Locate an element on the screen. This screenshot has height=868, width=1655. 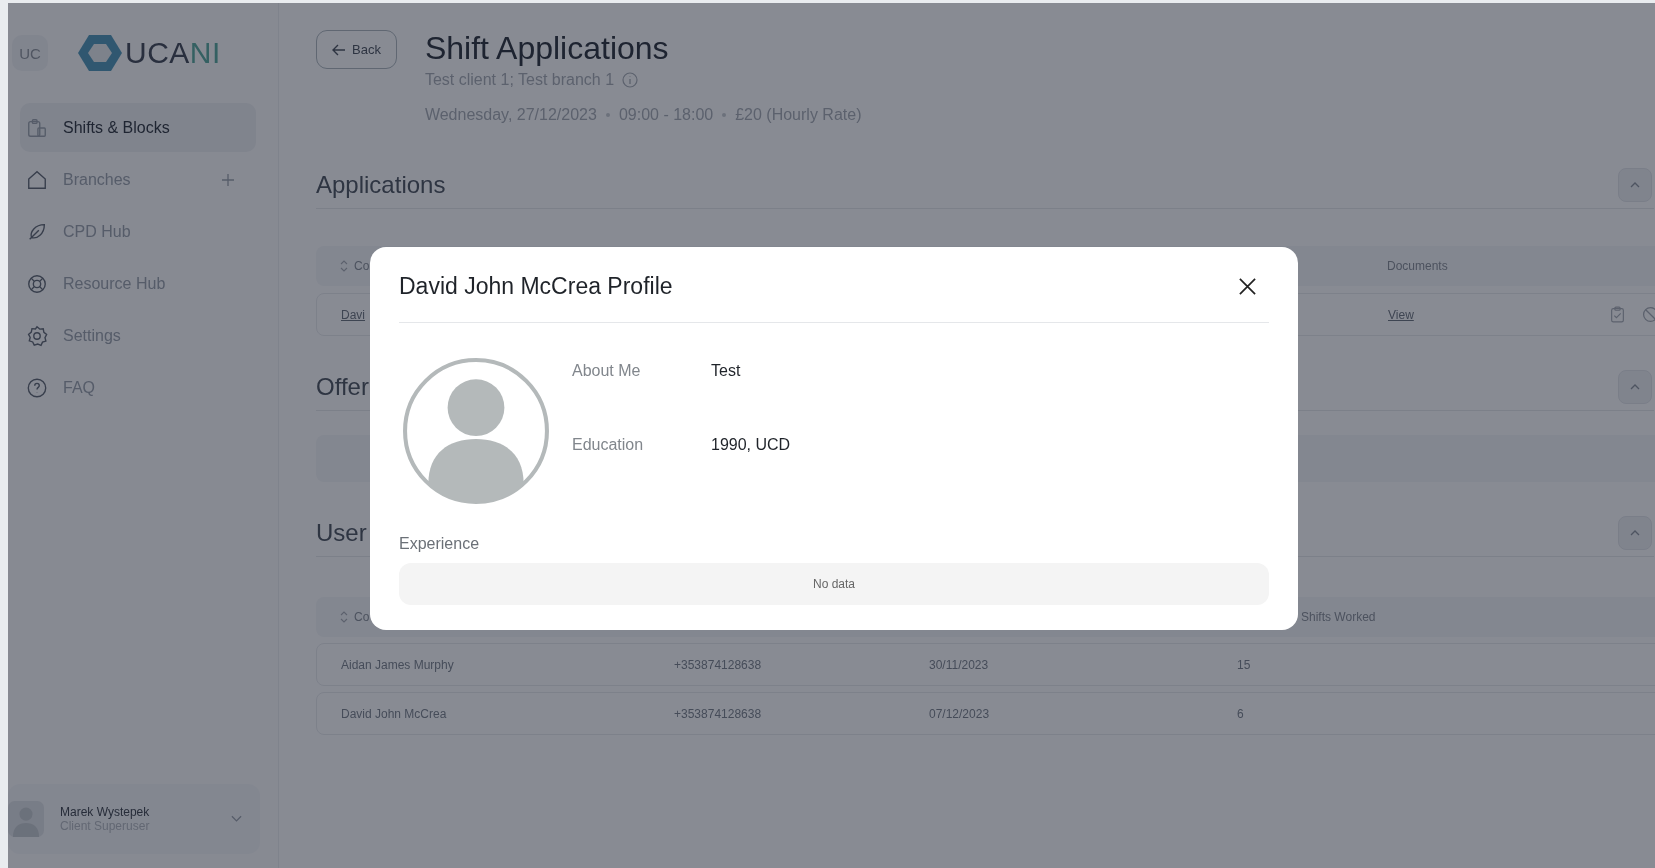
info-icon is located at coordinates (630, 80).